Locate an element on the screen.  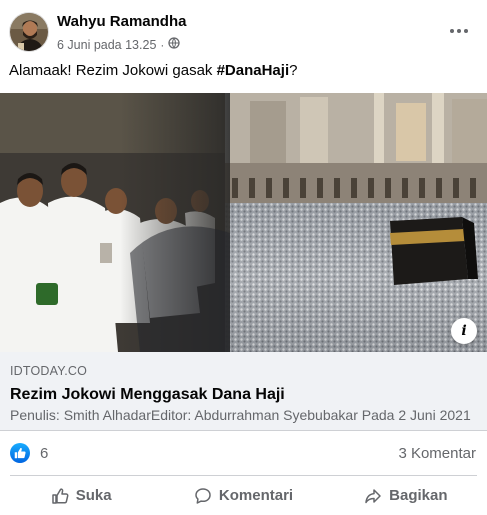
author-name: Wahyu Ramandha is located at coordinates (121, 21).